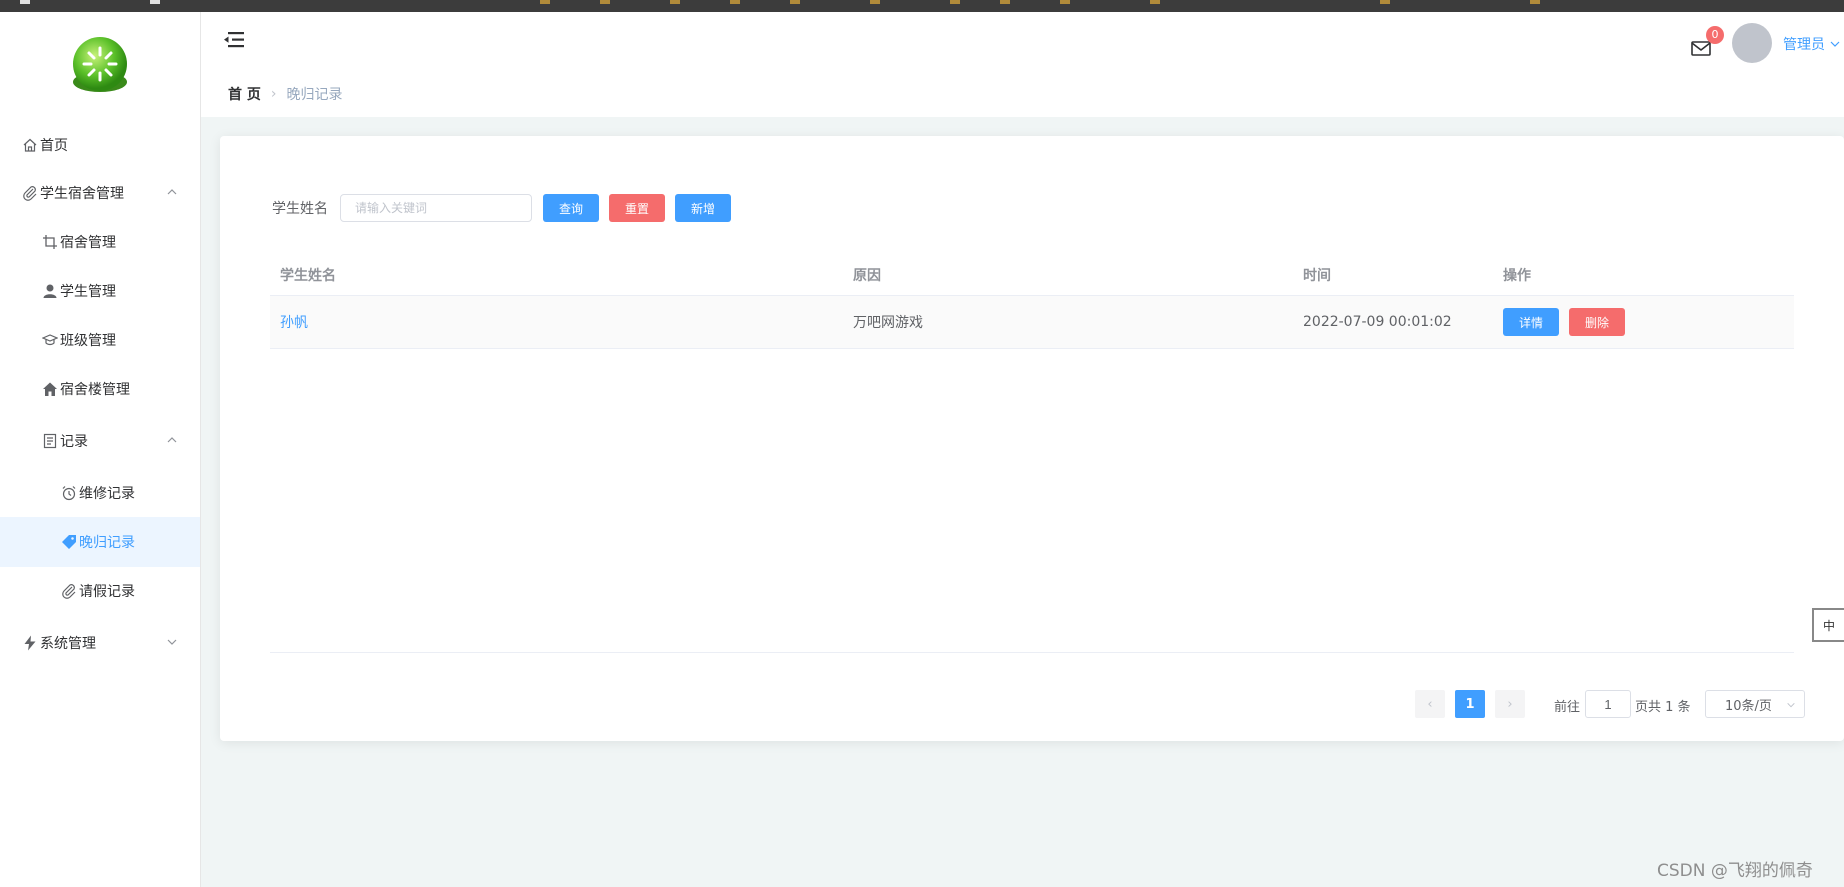 The image size is (1844, 887). Describe the element at coordinates (74, 442) in the screenshot. I see `sidebar-item-label: 记录` at that location.